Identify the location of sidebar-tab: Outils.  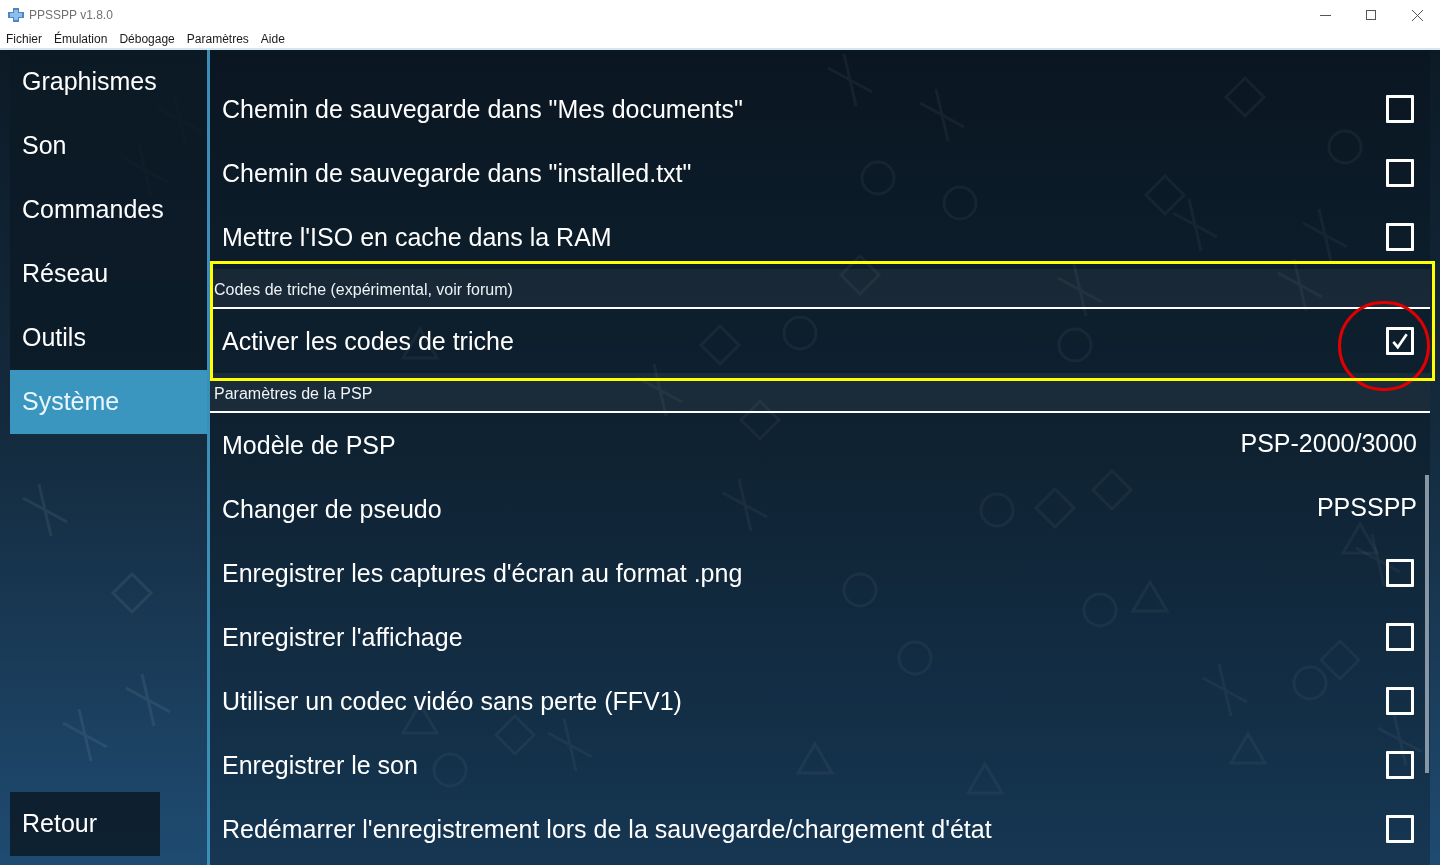
(108, 338).